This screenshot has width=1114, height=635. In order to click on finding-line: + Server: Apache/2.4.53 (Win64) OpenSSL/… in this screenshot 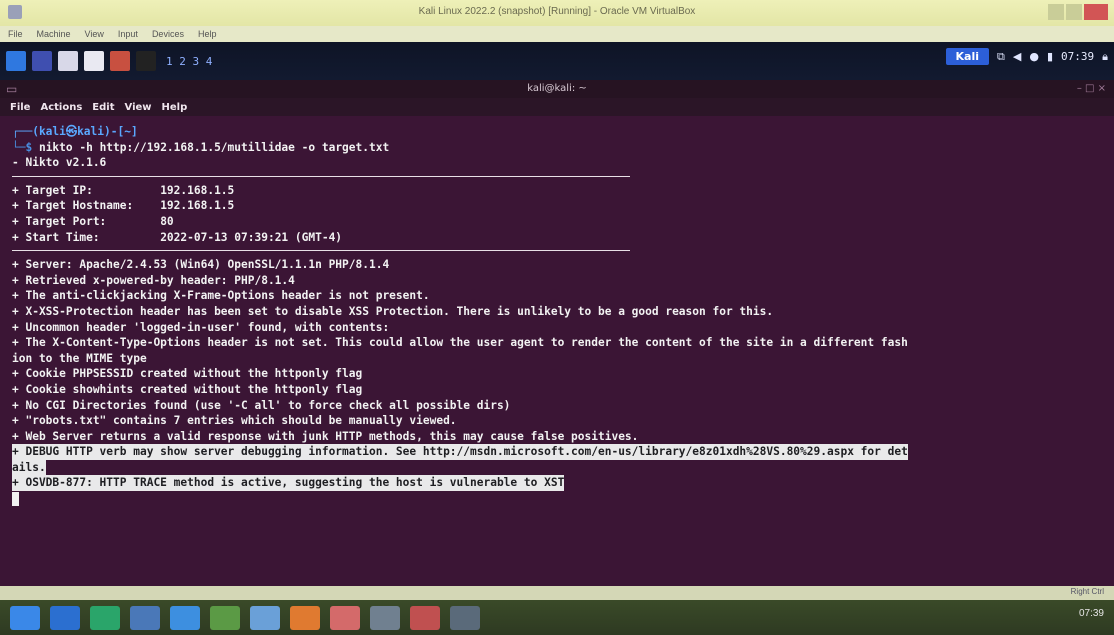, I will do `click(201, 265)`.